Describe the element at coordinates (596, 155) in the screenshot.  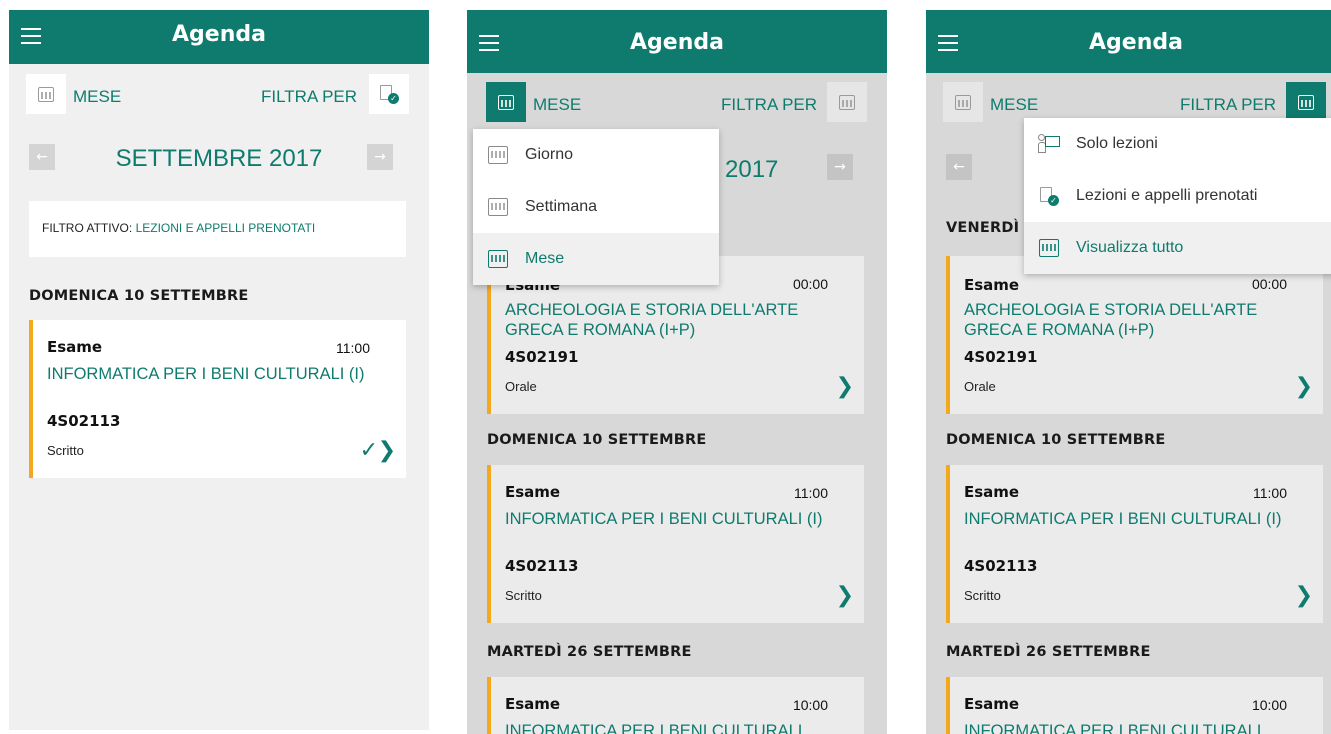
I see `menu-item-day: Giorno` at that location.